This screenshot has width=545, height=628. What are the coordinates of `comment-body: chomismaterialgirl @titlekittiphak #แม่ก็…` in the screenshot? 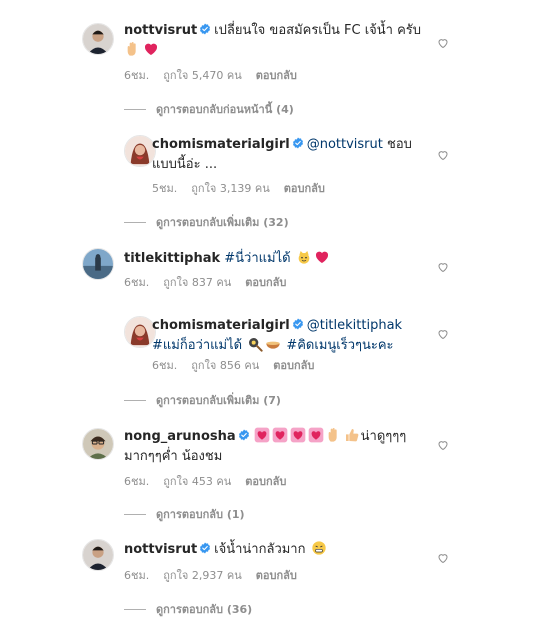 It's located at (292, 336).